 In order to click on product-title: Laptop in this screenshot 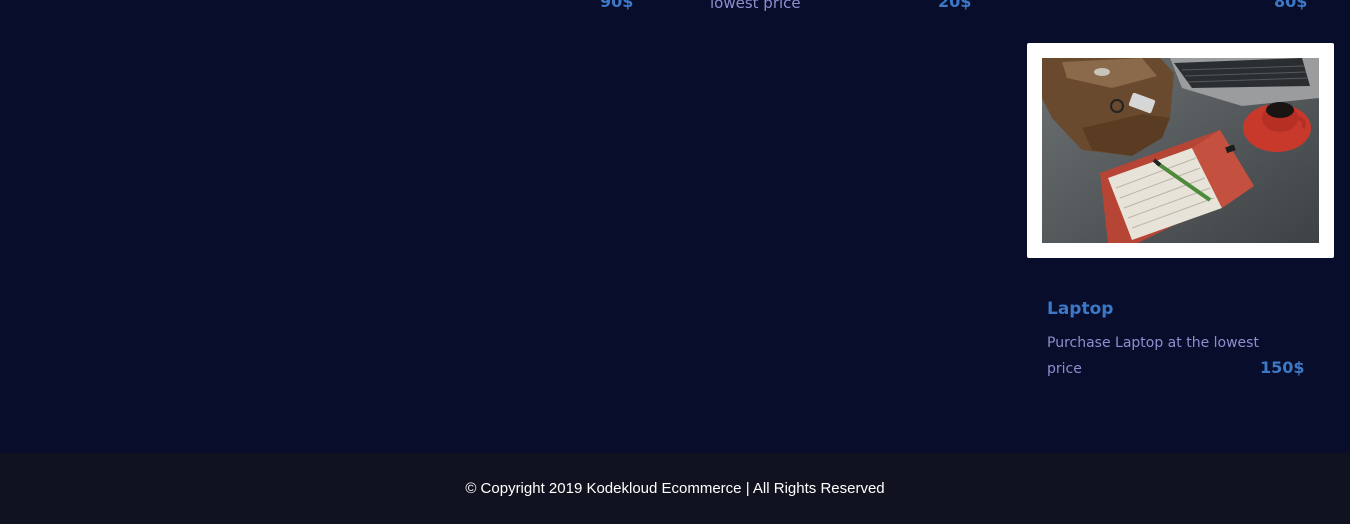, I will do `click(1080, 309)`.